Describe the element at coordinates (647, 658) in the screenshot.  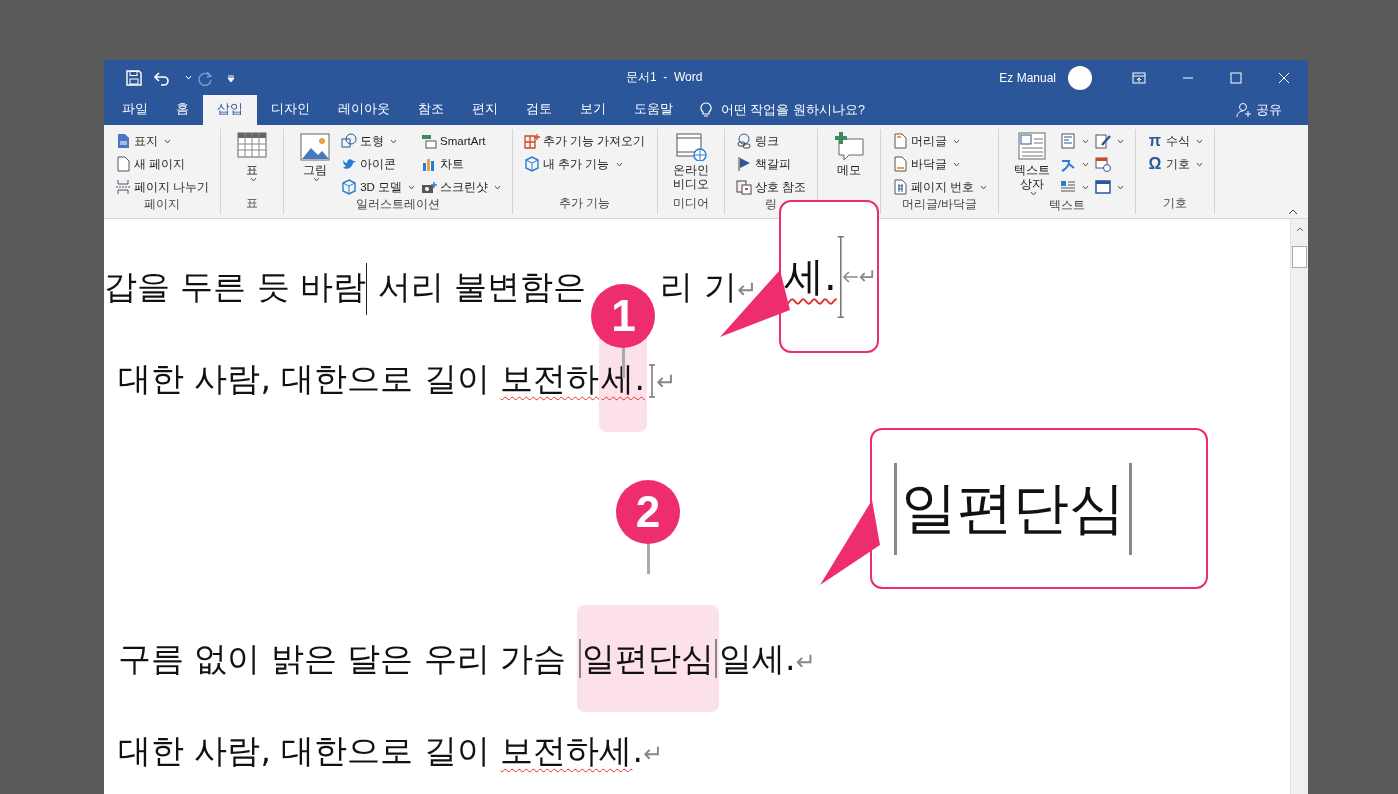
I see `highlighted-text: 일편단심` at that location.